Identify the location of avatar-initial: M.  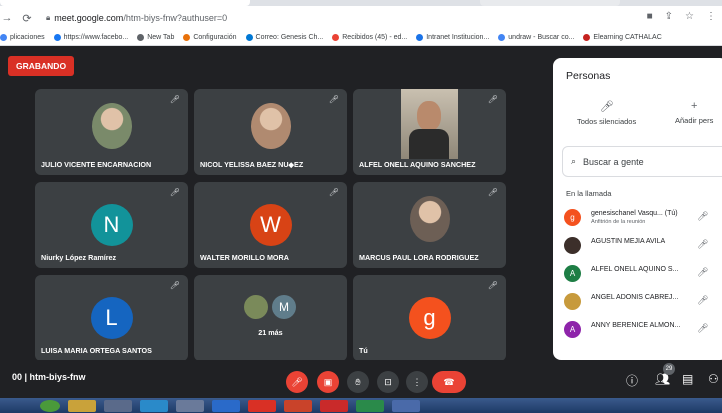
(284, 307).